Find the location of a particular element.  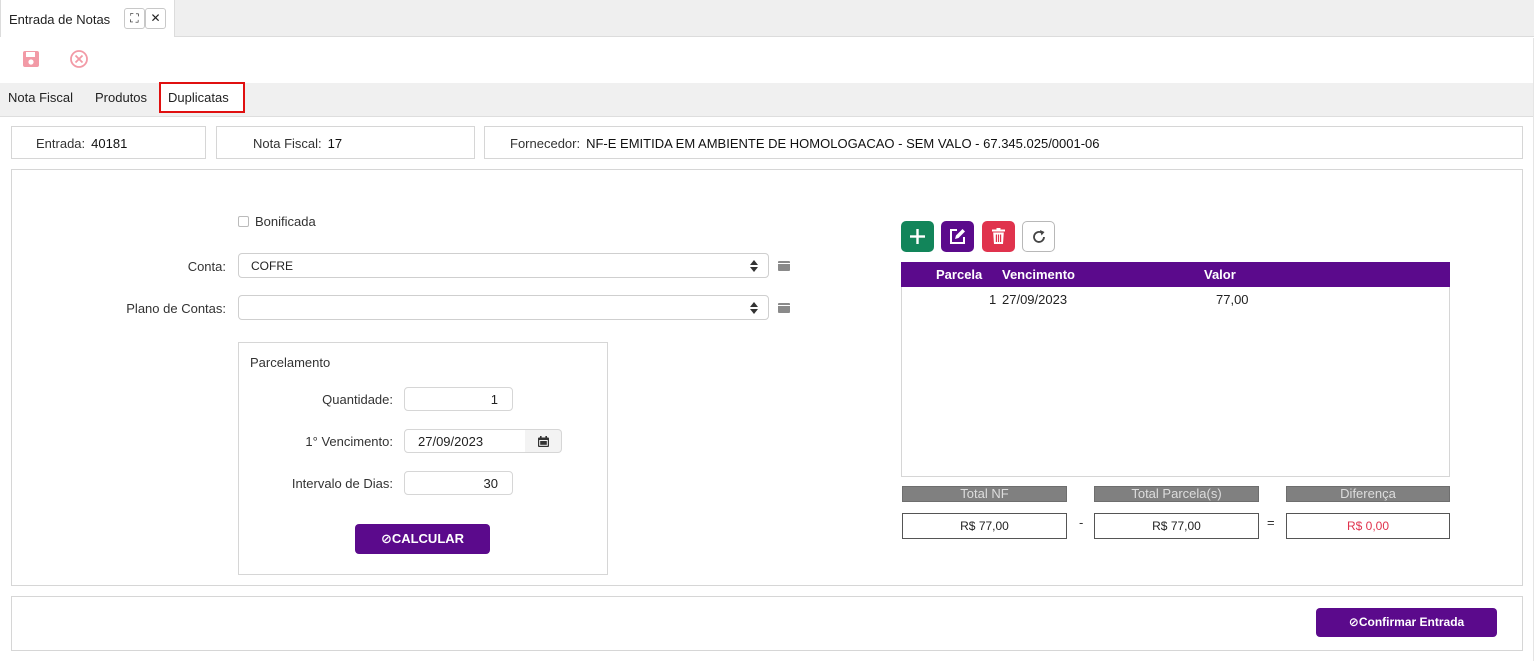

conta-value: COFRE is located at coordinates (272, 266).